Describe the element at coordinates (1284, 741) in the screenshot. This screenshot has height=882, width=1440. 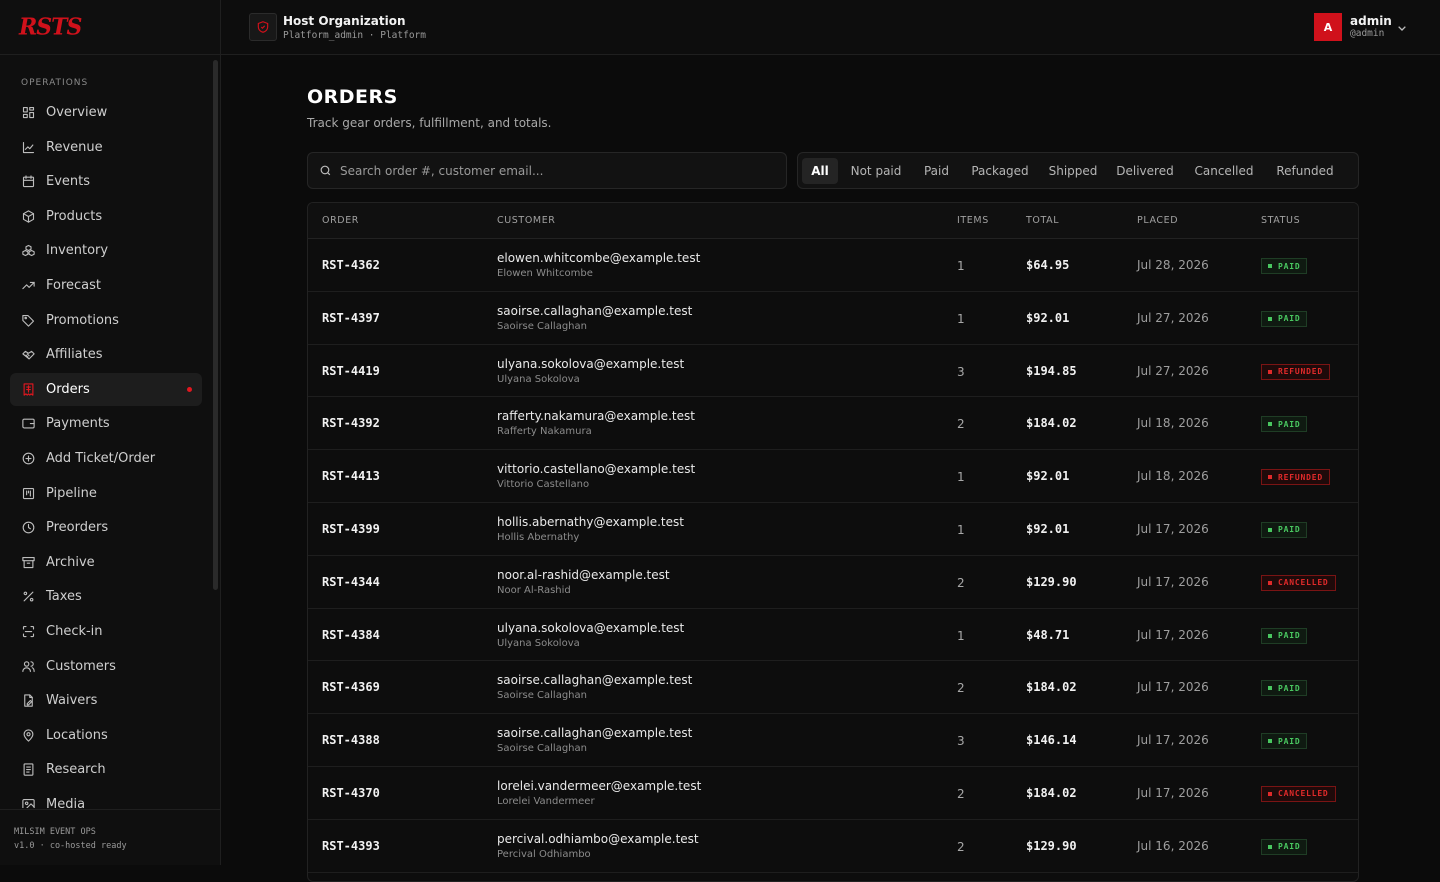
I see `status-badge: PAID` at that location.